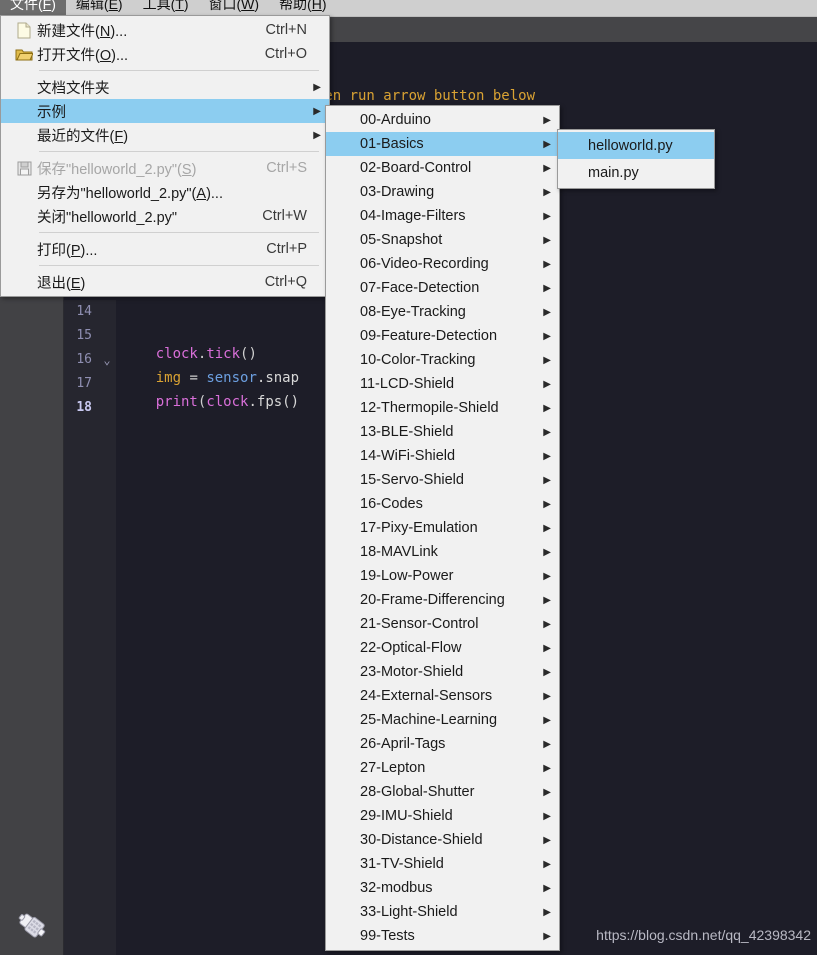  Describe the element at coordinates (429, 336) in the screenshot. I see `examples-item-label: 09-Feature-Detection` at that location.